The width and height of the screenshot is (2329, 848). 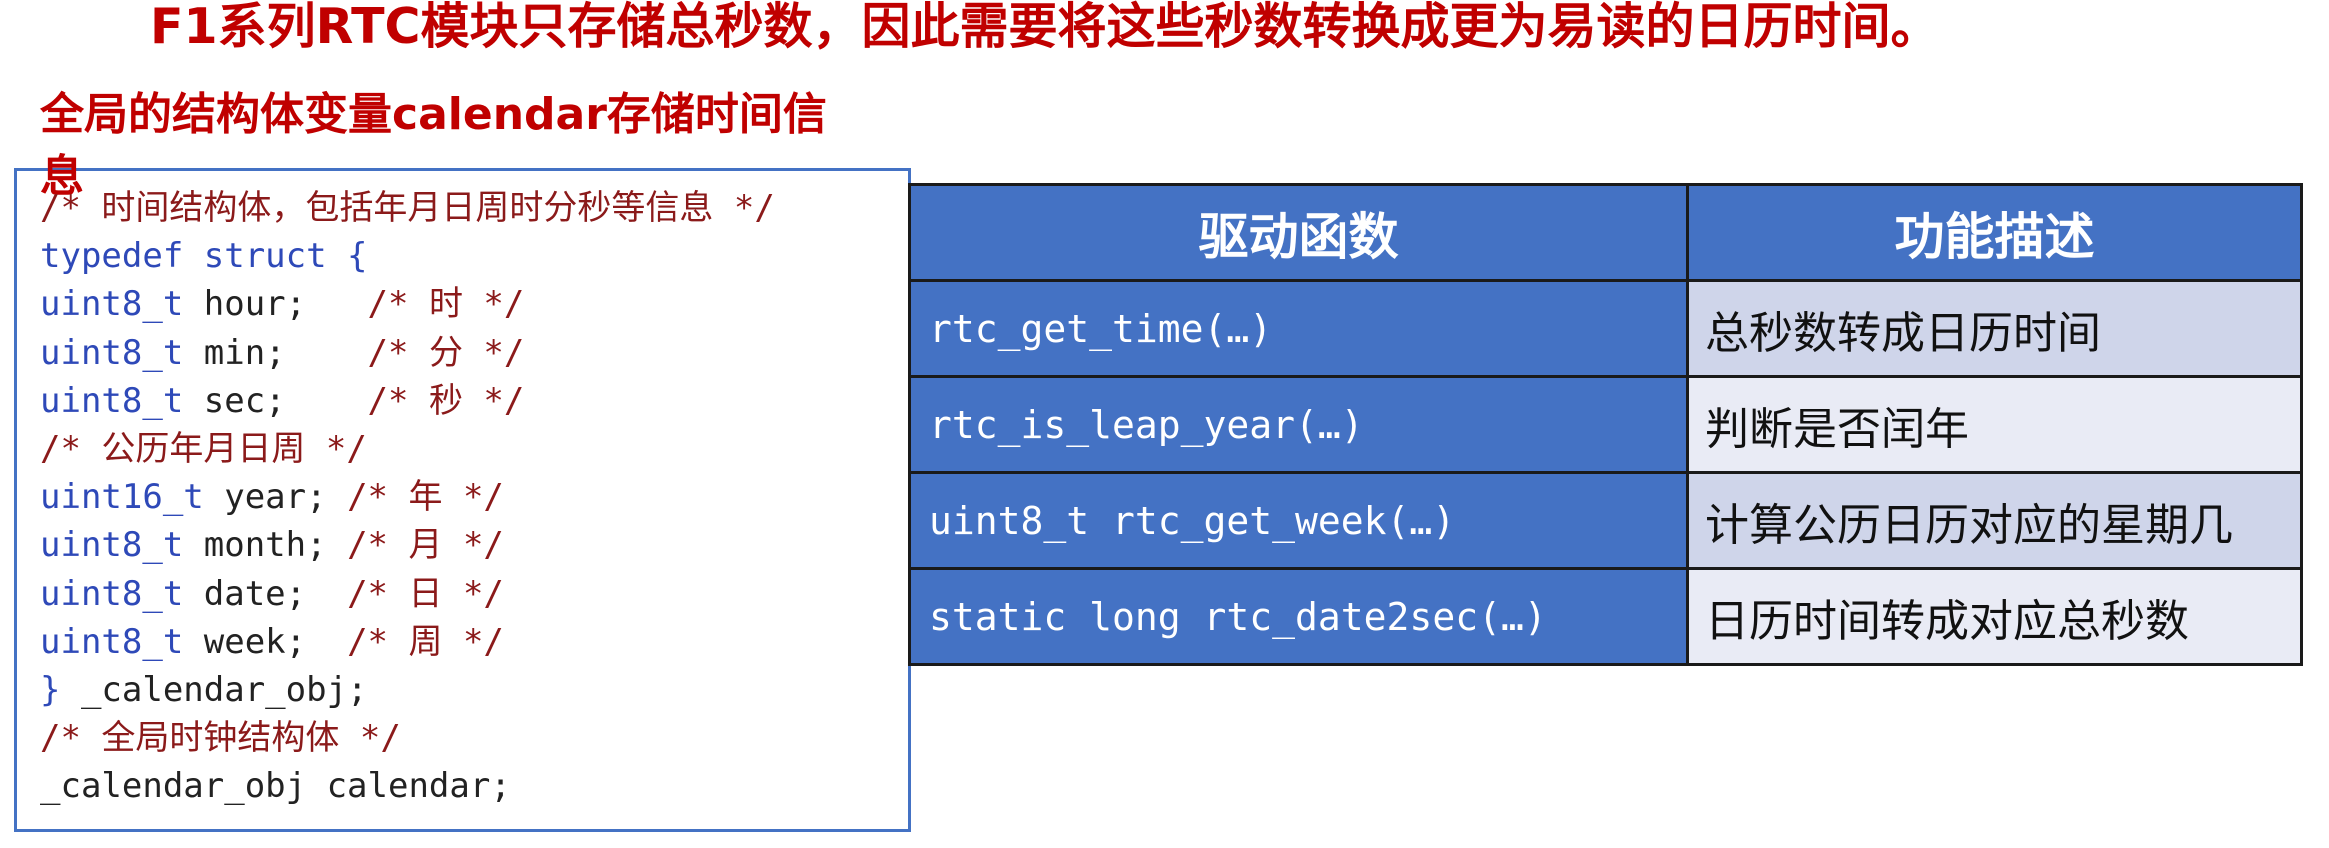 What do you see at coordinates (275, 352) in the screenshot?
I see `code-token: min;` at bounding box center [275, 352].